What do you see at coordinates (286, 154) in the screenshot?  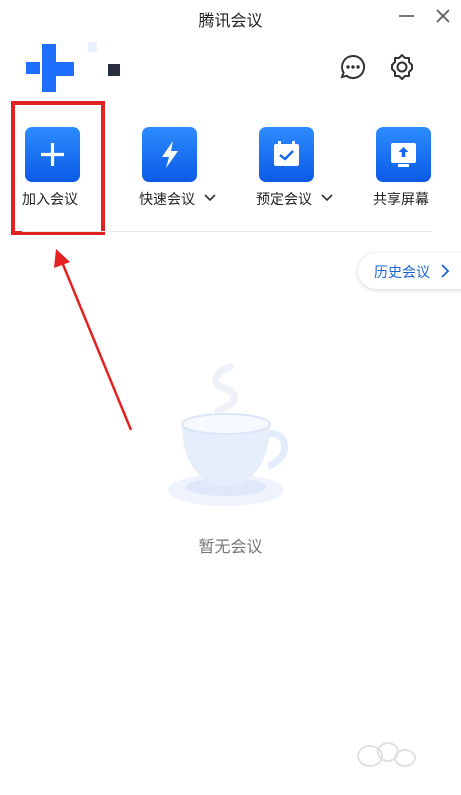 I see `calendar-check-icon` at bounding box center [286, 154].